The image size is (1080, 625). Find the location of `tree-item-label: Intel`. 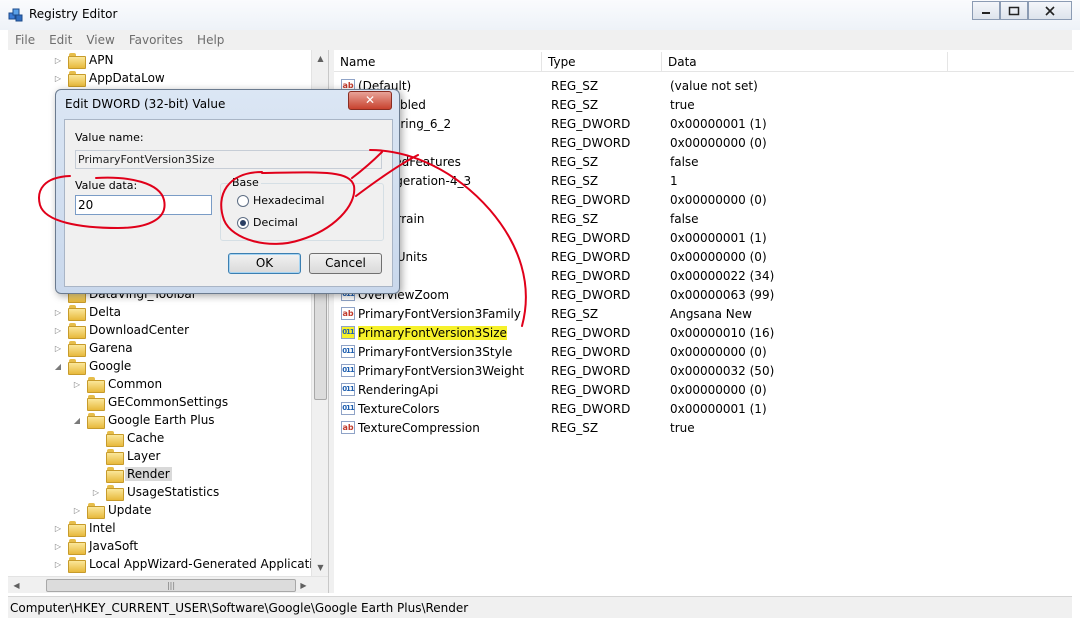

tree-item-label: Intel is located at coordinates (102, 528).